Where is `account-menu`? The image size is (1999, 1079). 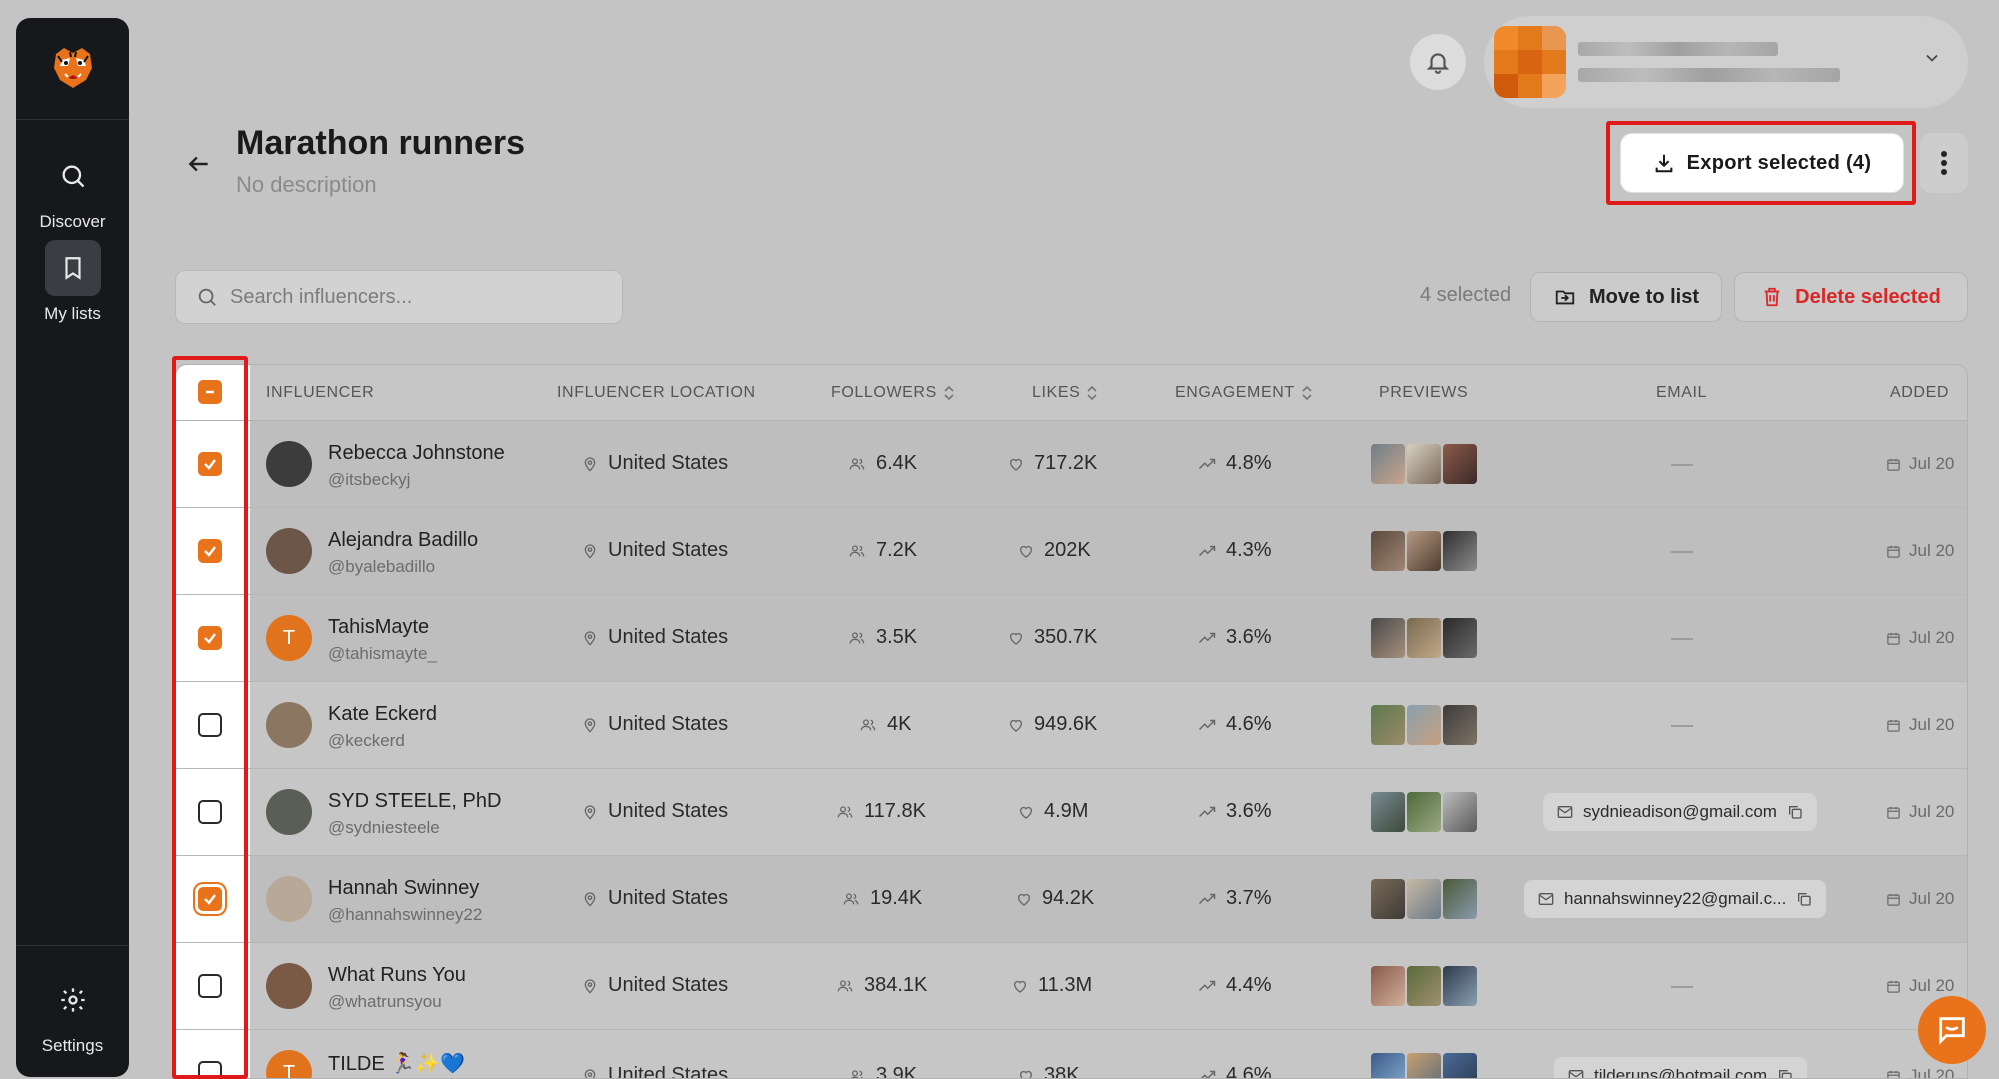
account-menu is located at coordinates (1726, 62).